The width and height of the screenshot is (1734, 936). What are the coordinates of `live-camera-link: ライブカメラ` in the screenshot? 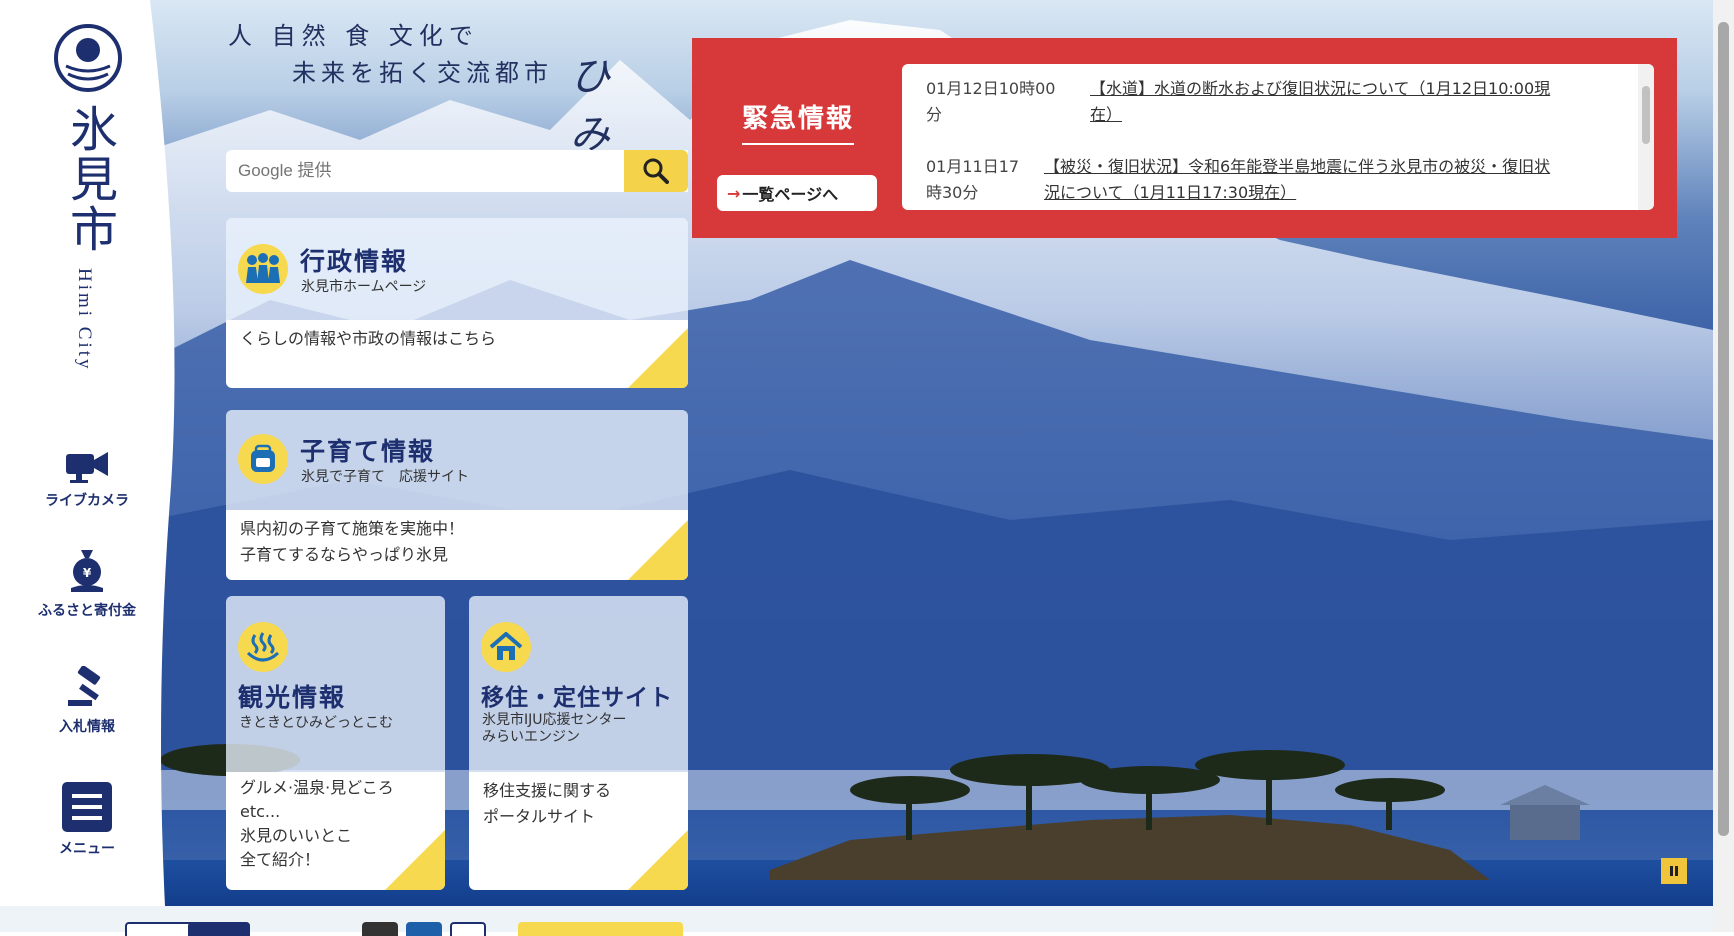 It's located at (87, 479).